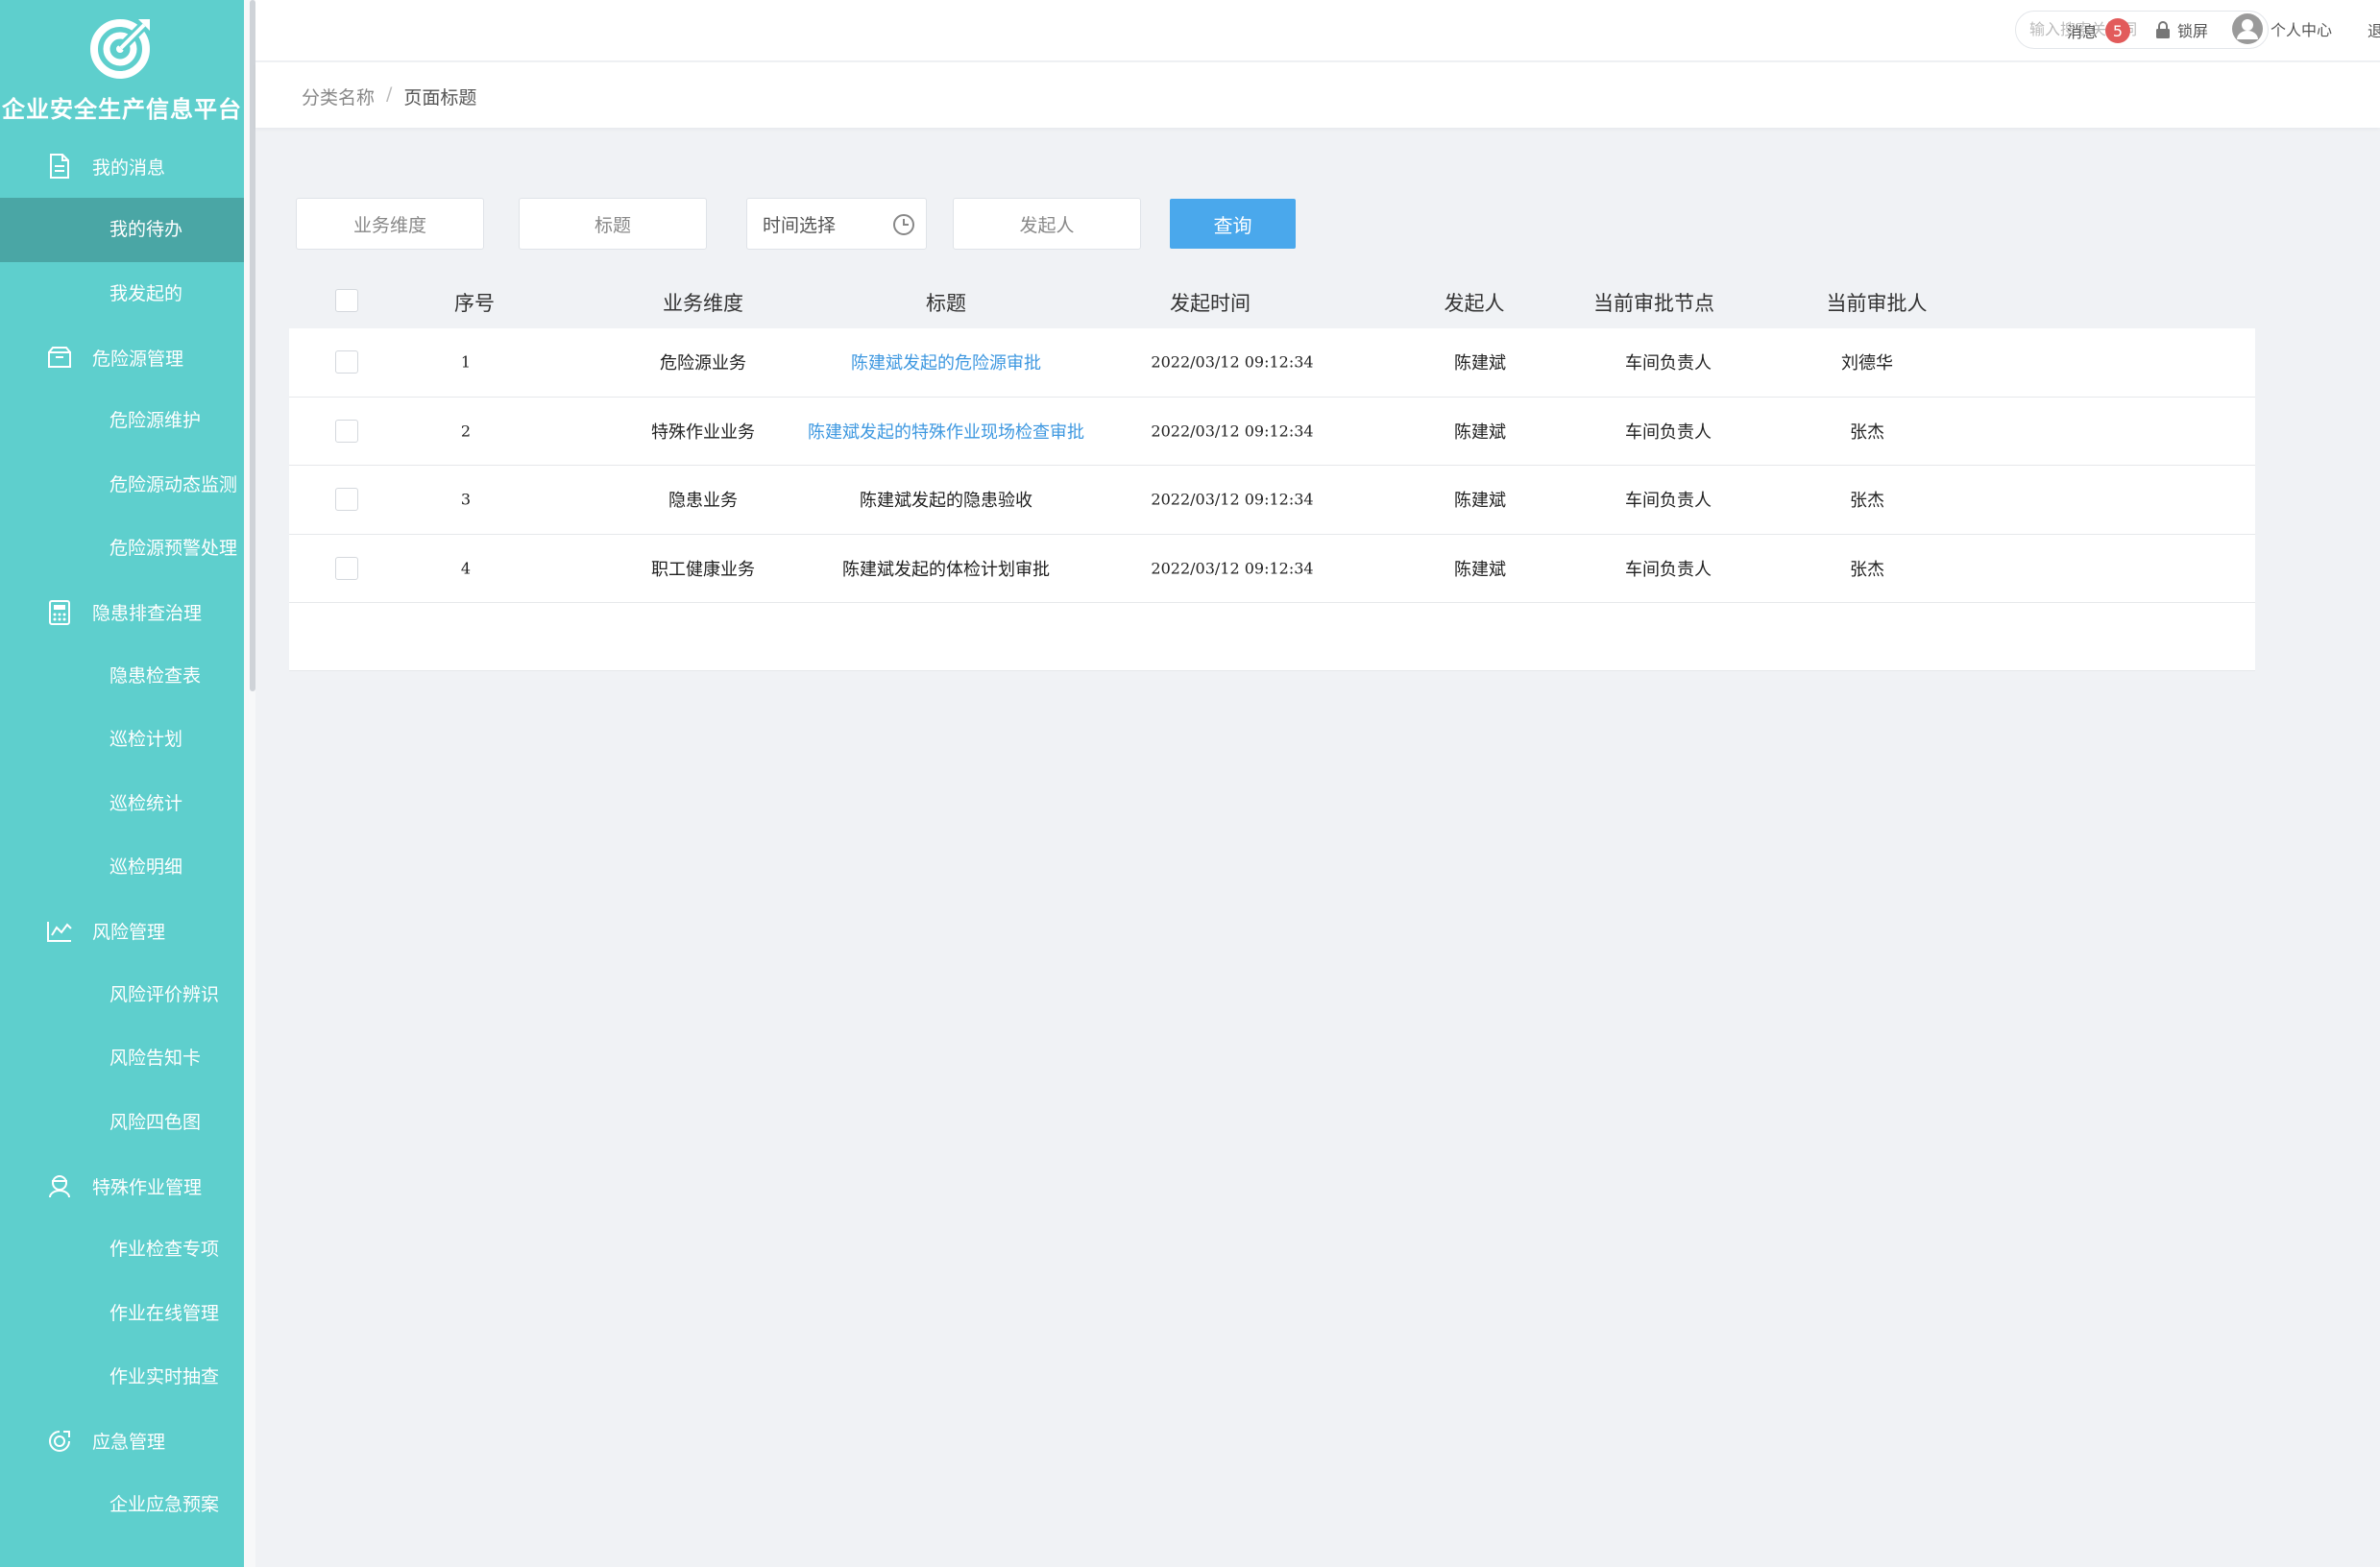  I want to click on sidebar-group-label: 危险源管理, so click(138, 359).